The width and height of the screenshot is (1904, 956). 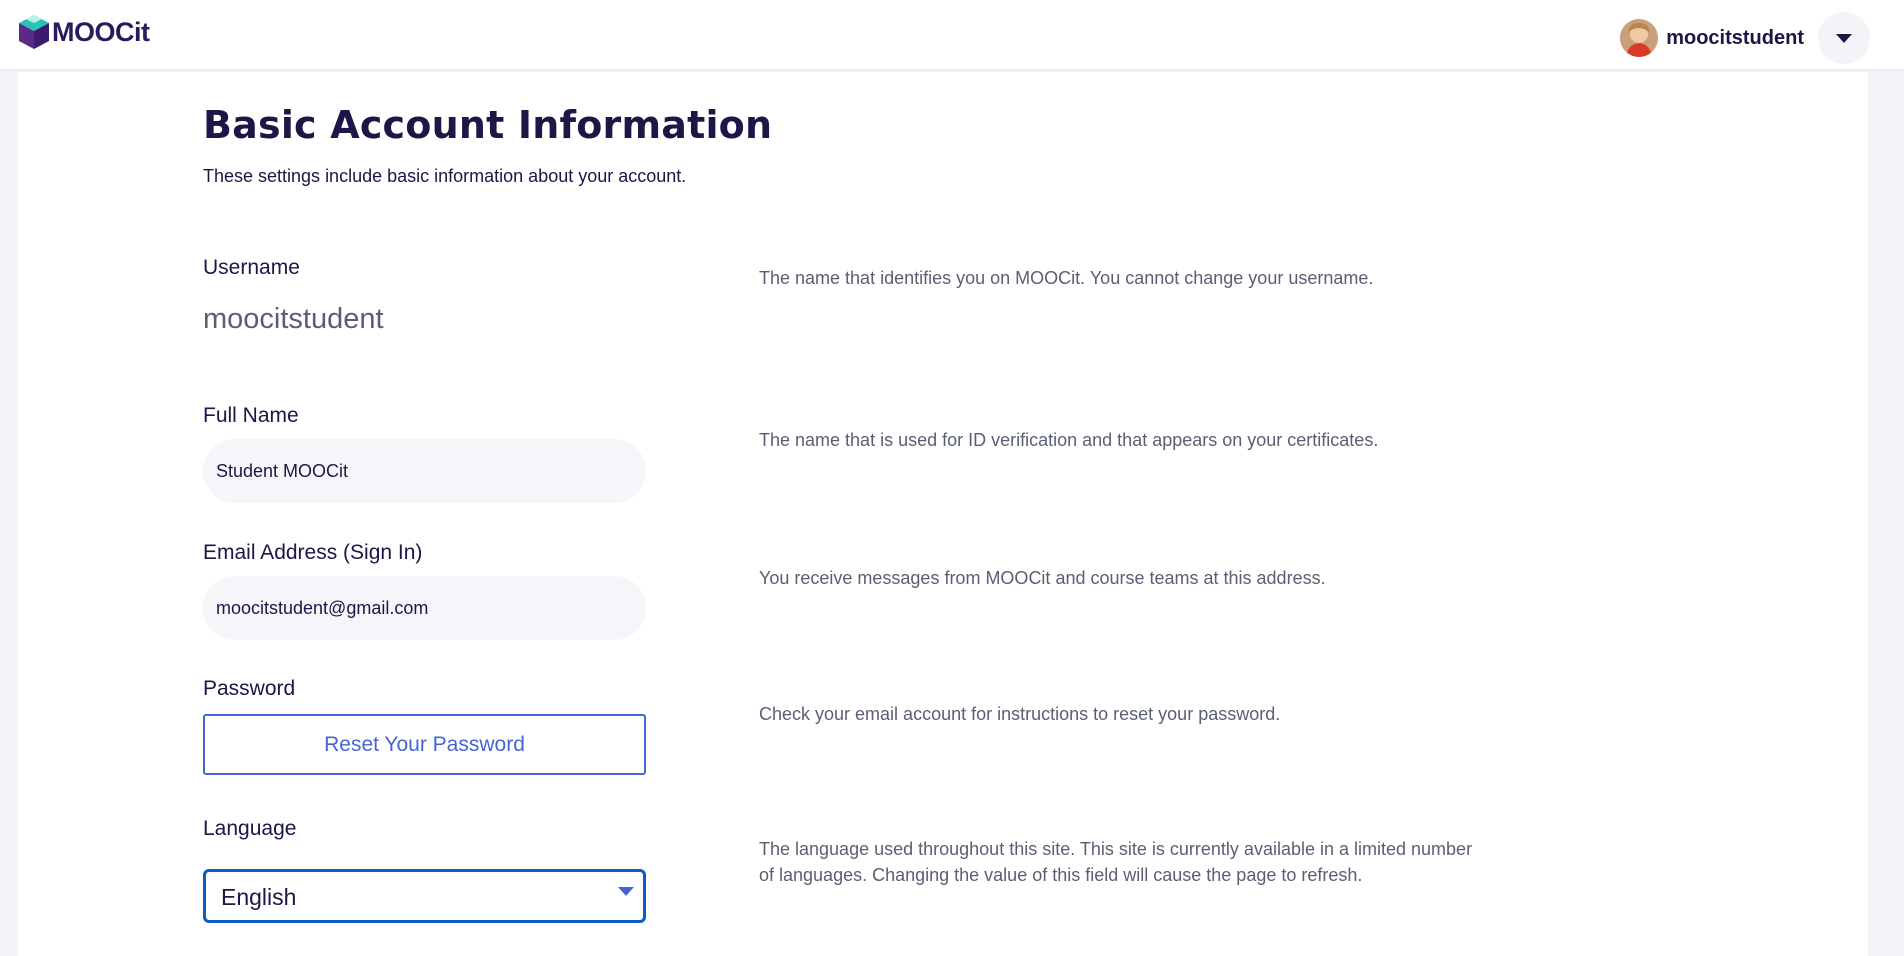 I want to click on username-label: Username, so click(x=251, y=267).